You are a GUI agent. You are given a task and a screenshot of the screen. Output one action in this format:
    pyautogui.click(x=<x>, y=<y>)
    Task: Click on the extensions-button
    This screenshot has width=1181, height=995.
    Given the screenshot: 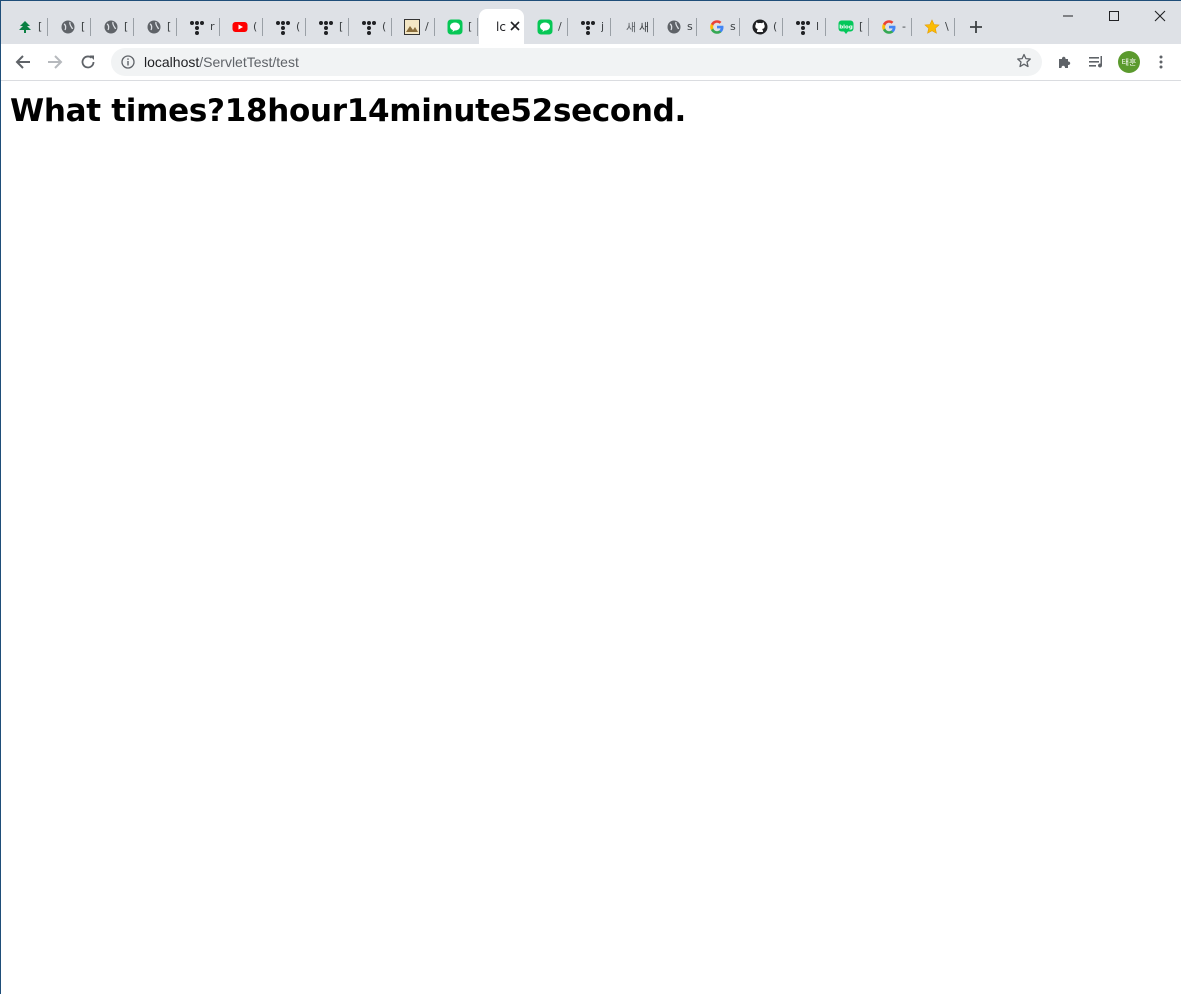 What is the action you would take?
    pyautogui.click(x=1065, y=62)
    